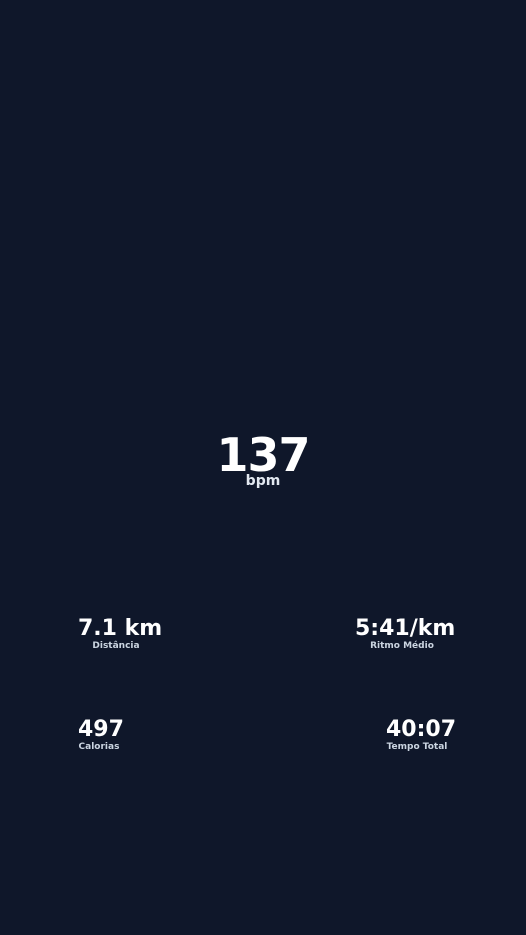 The image size is (526, 935). I want to click on distance-stat: 7.1 km Distância, so click(120, 634).